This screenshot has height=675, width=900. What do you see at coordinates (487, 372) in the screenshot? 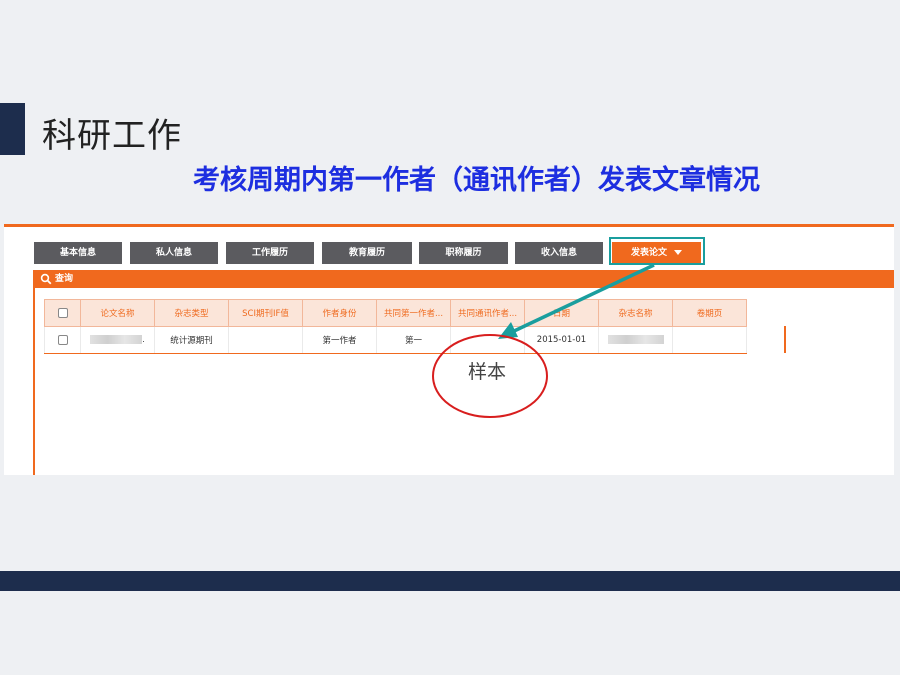
I see `sample-label: 样本` at bounding box center [487, 372].